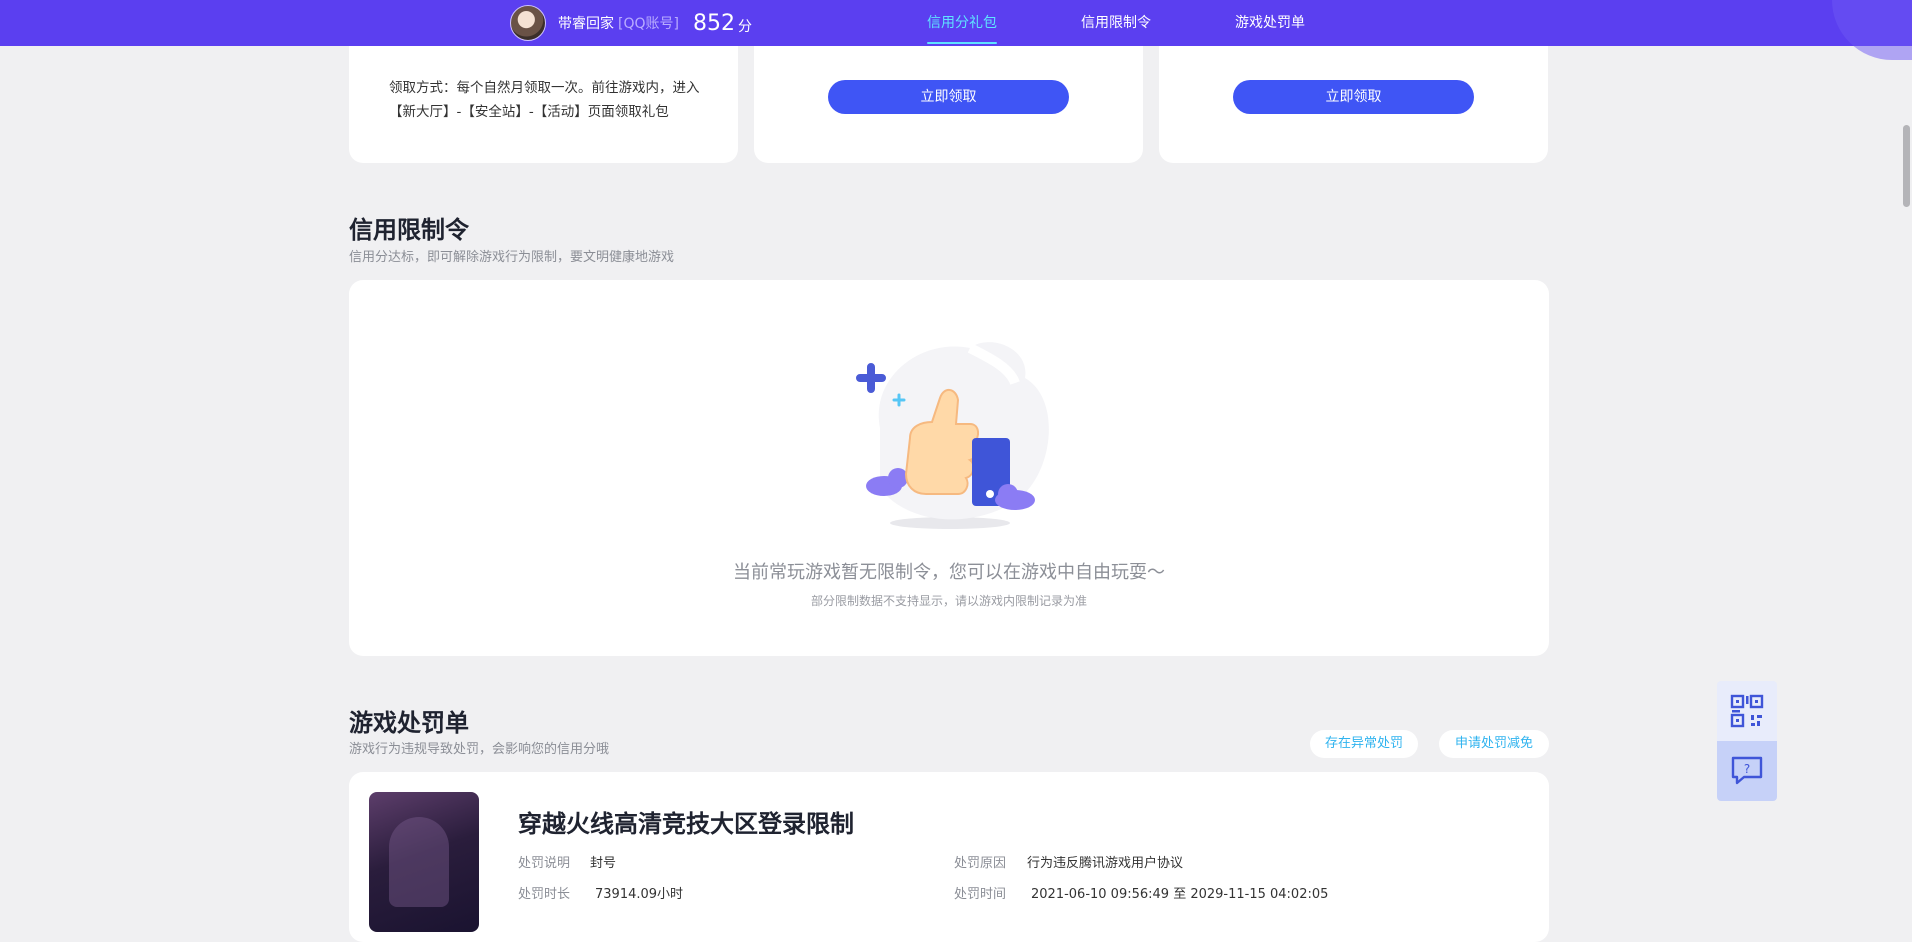  What do you see at coordinates (980, 863) in the screenshot?
I see `penalty-reason-label: 处罚原因` at bounding box center [980, 863].